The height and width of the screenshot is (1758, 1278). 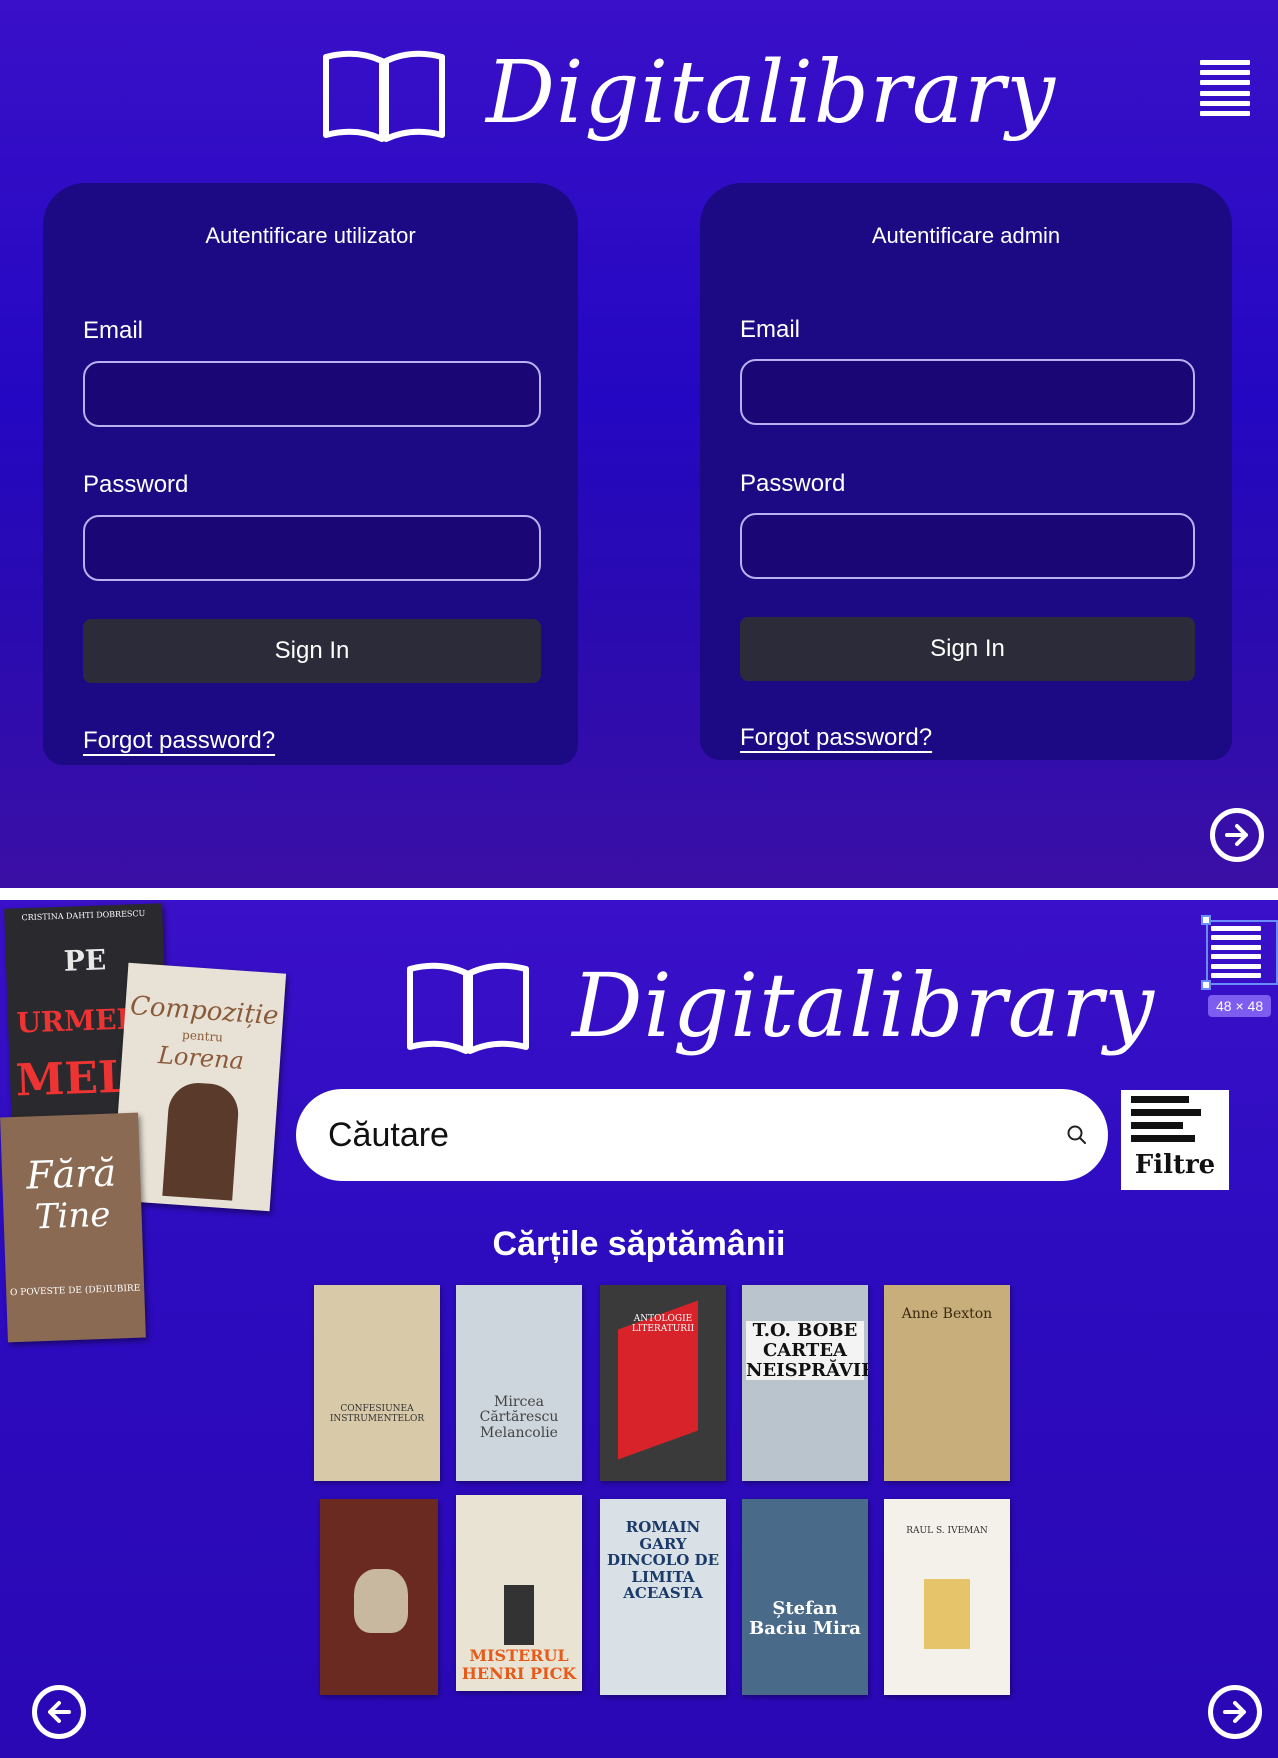 I want to click on book-cover: ANTOLOGIE LITERATURII, so click(x=663, y=1383).